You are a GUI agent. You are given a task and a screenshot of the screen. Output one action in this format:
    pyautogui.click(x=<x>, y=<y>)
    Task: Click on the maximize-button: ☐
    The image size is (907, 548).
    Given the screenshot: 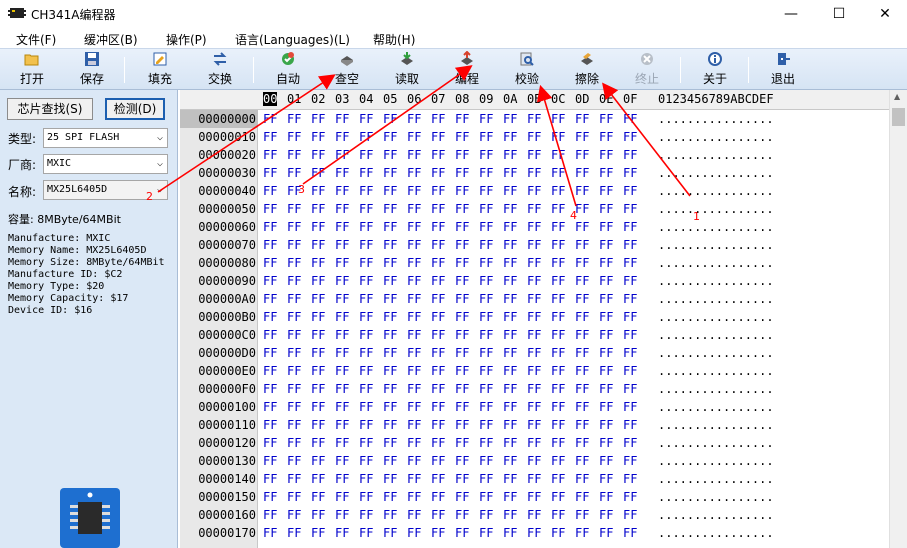 What is the action you would take?
    pyautogui.click(x=839, y=14)
    